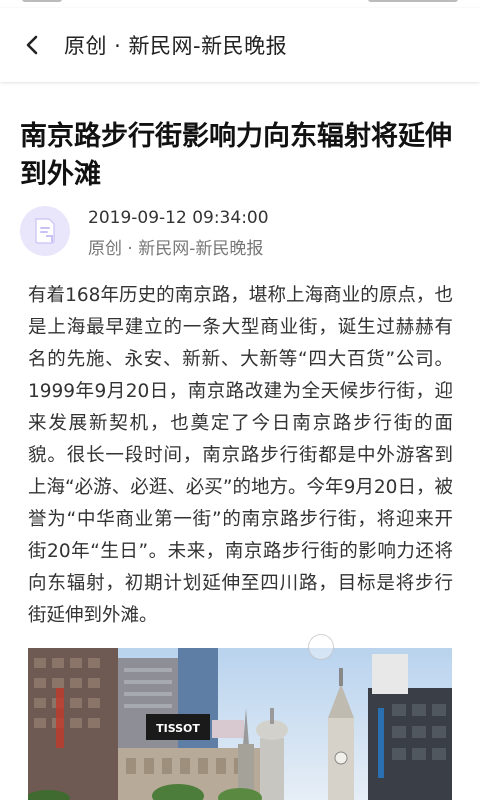  I want to click on publish-source: 原创 · 新民网-新民晚报, so click(176, 249).